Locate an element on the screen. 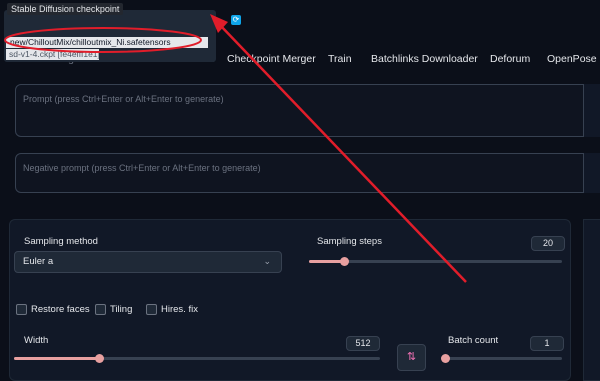 This screenshot has width=600, height=381. tab-deforum: Deforum is located at coordinates (510, 59).